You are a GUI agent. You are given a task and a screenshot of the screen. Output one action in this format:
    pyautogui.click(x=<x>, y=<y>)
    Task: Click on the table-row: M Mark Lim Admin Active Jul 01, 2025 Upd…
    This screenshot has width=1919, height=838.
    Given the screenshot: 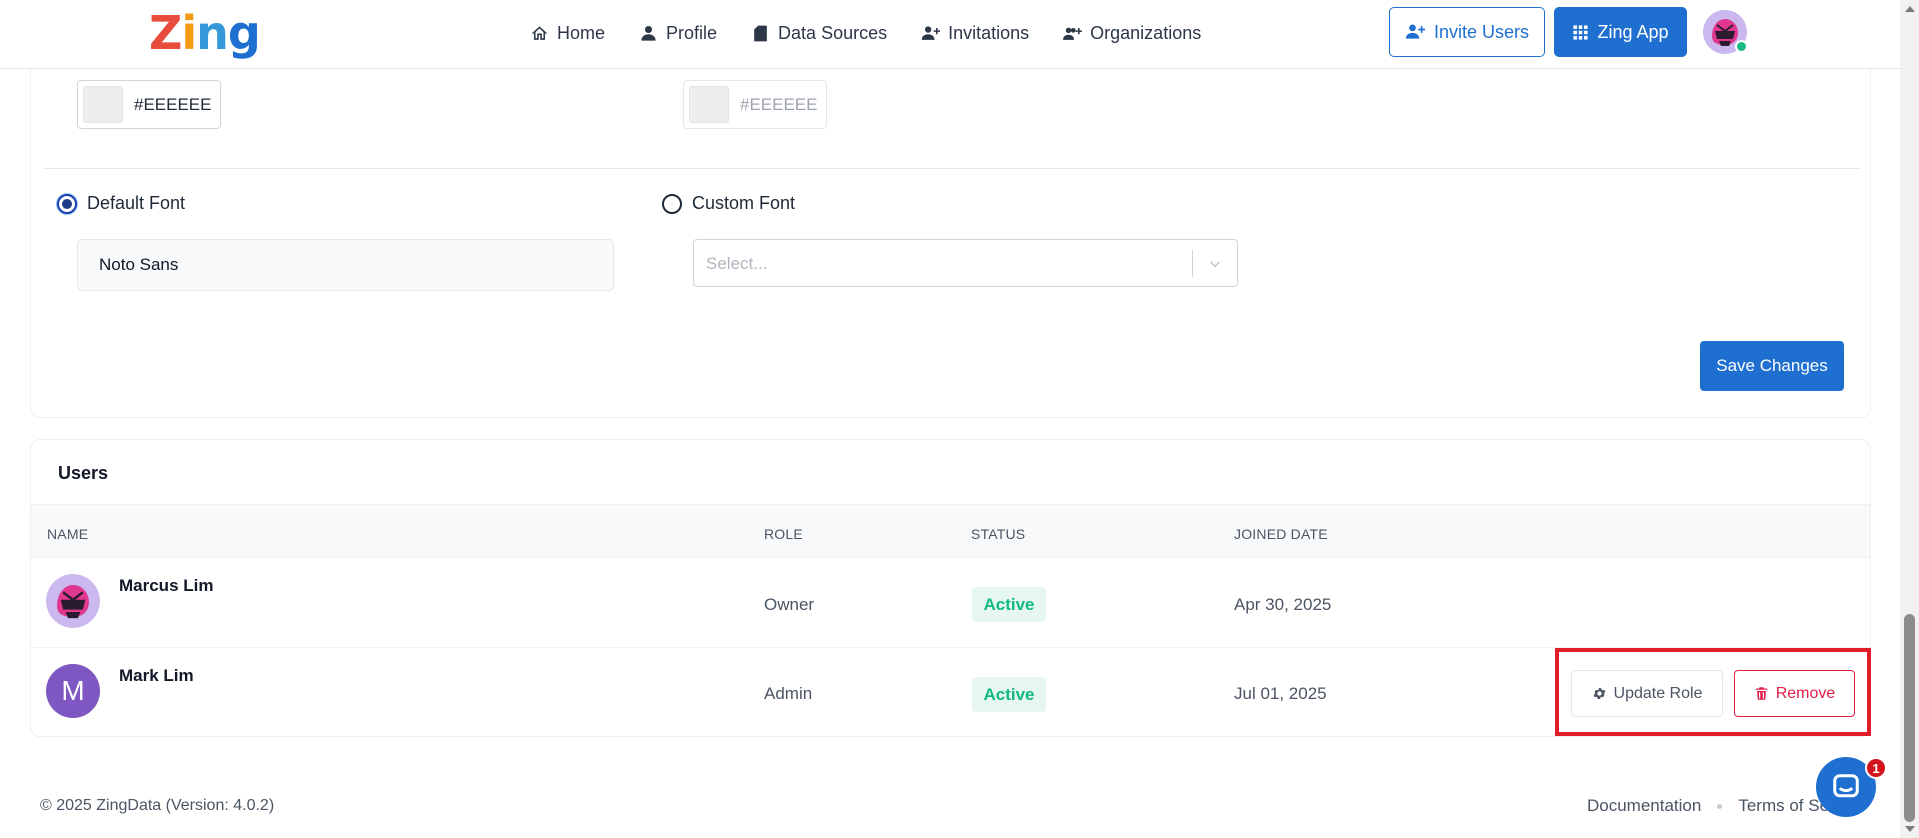 What is the action you would take?
    pyautogui.click(x=950, y=692)
    